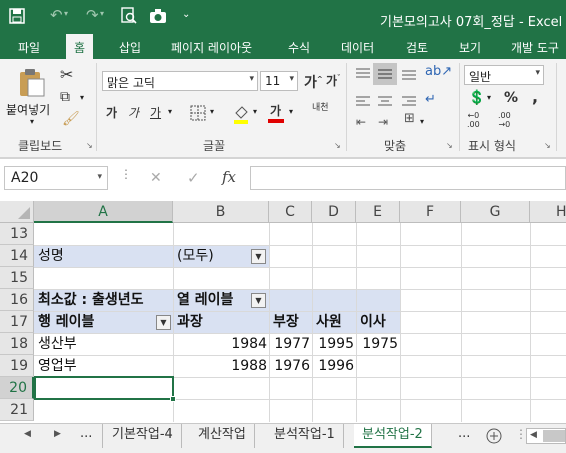  Describe the element at coordinates (290, 212) in the screenshot. I see `column-header-c: C` at that location.